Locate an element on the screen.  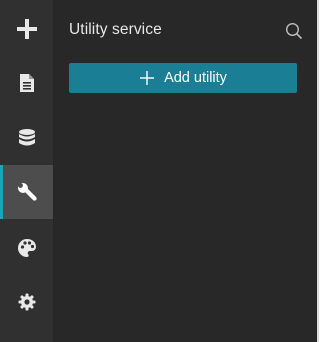
search-button is located at coordinates (294, 31).